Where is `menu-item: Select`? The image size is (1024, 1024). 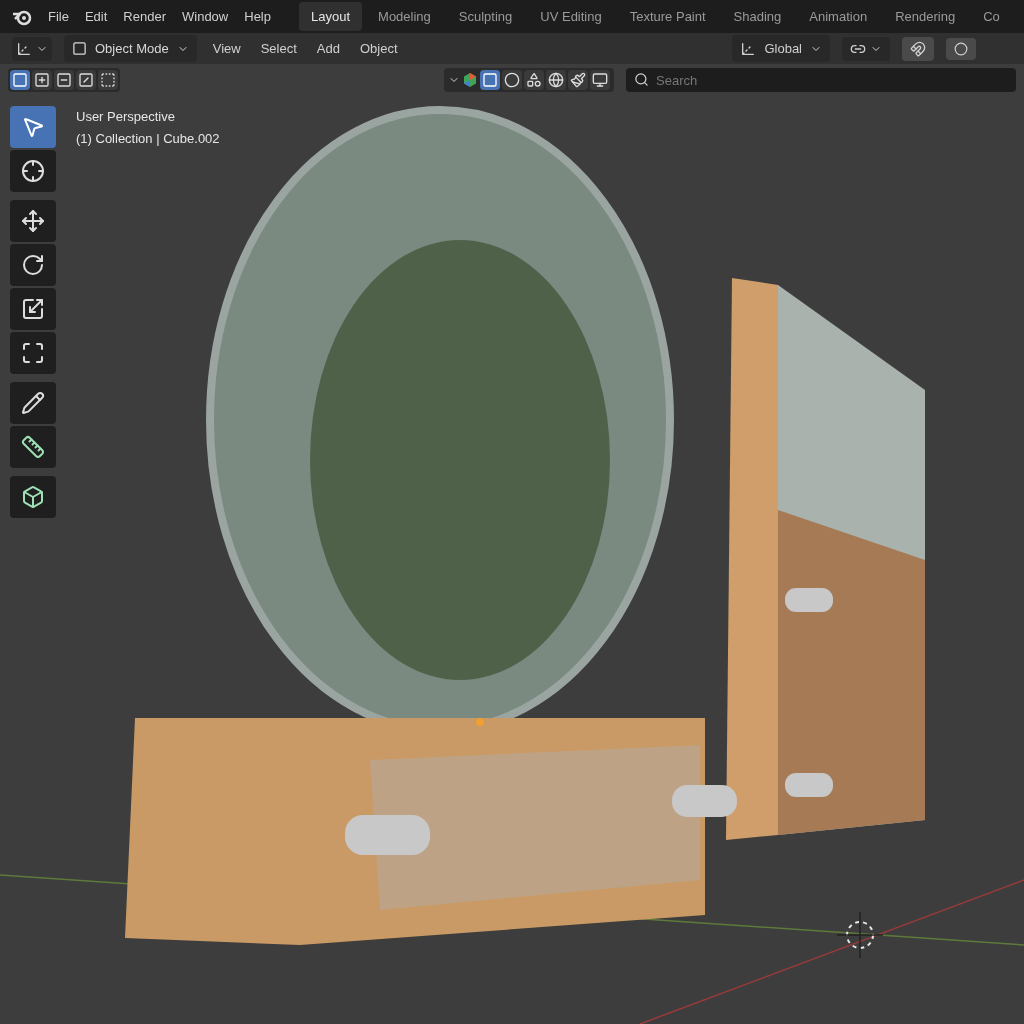
menu-item: Select is located at coordinates (278, 48).